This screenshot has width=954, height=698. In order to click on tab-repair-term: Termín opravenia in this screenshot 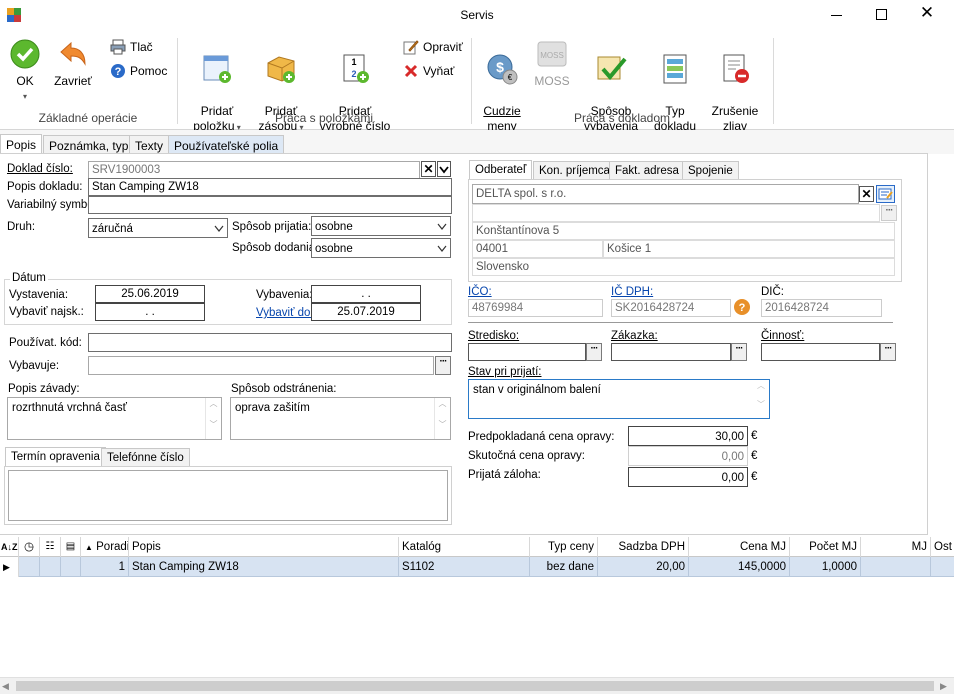, I will do `click(55, 457)`.